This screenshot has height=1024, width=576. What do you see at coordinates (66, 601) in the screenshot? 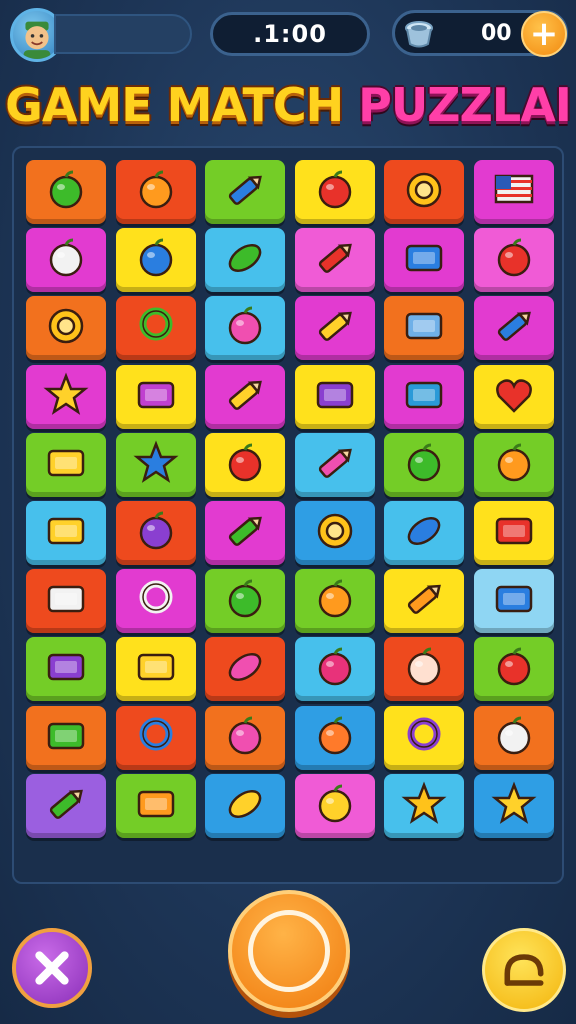
I see `tile-tape` at bounding box center [66, 601].